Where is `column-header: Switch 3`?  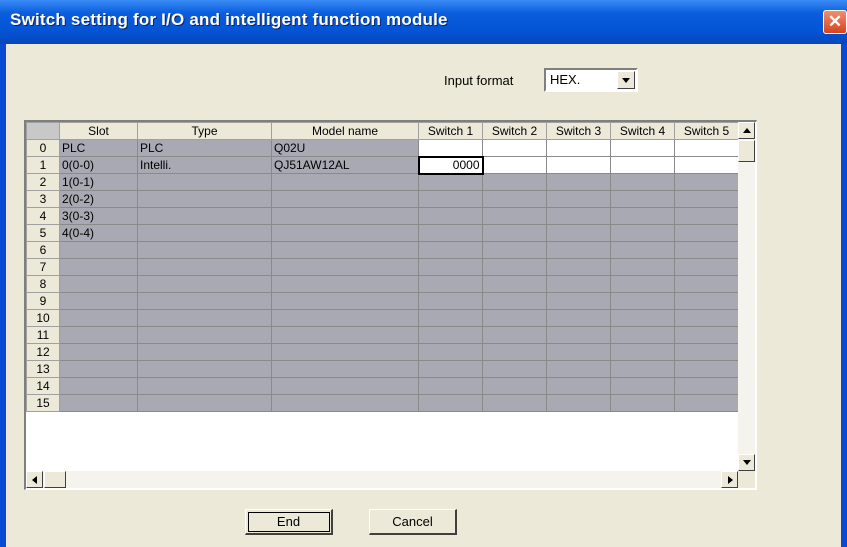 column-header: Switch 3 is located at coordinates (578, 131).